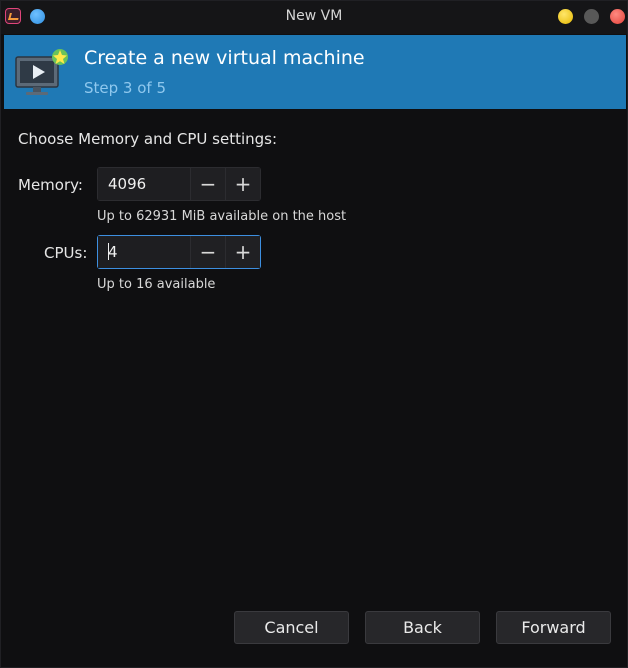 This screenshot has height=668, width=628. What do you see at coordinates (41, 72) in the screenshot?
I see `monitor-play-icon` at bounding box center [41, 72].